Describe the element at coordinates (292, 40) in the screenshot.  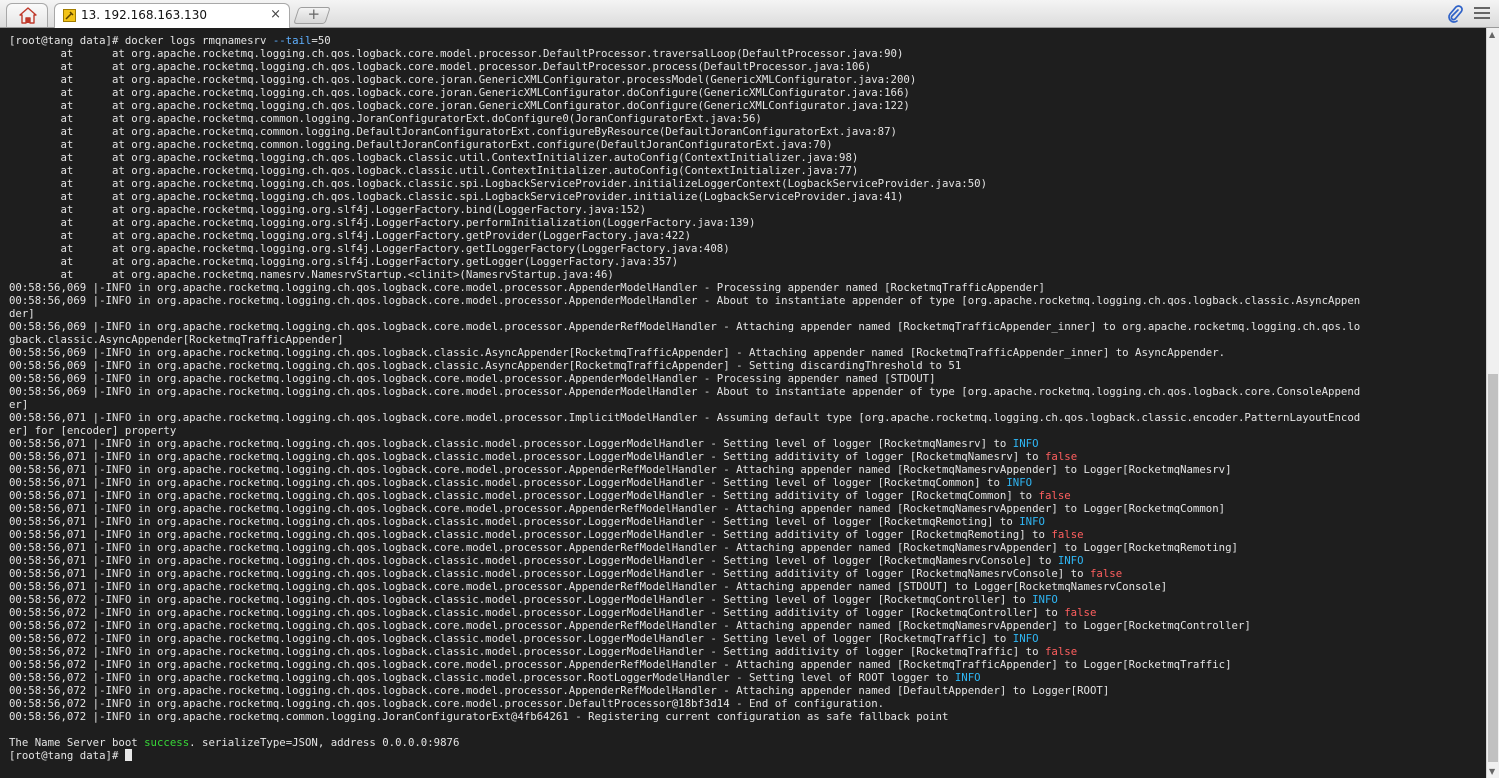
I see `highlight-opt: --tail` at that location.